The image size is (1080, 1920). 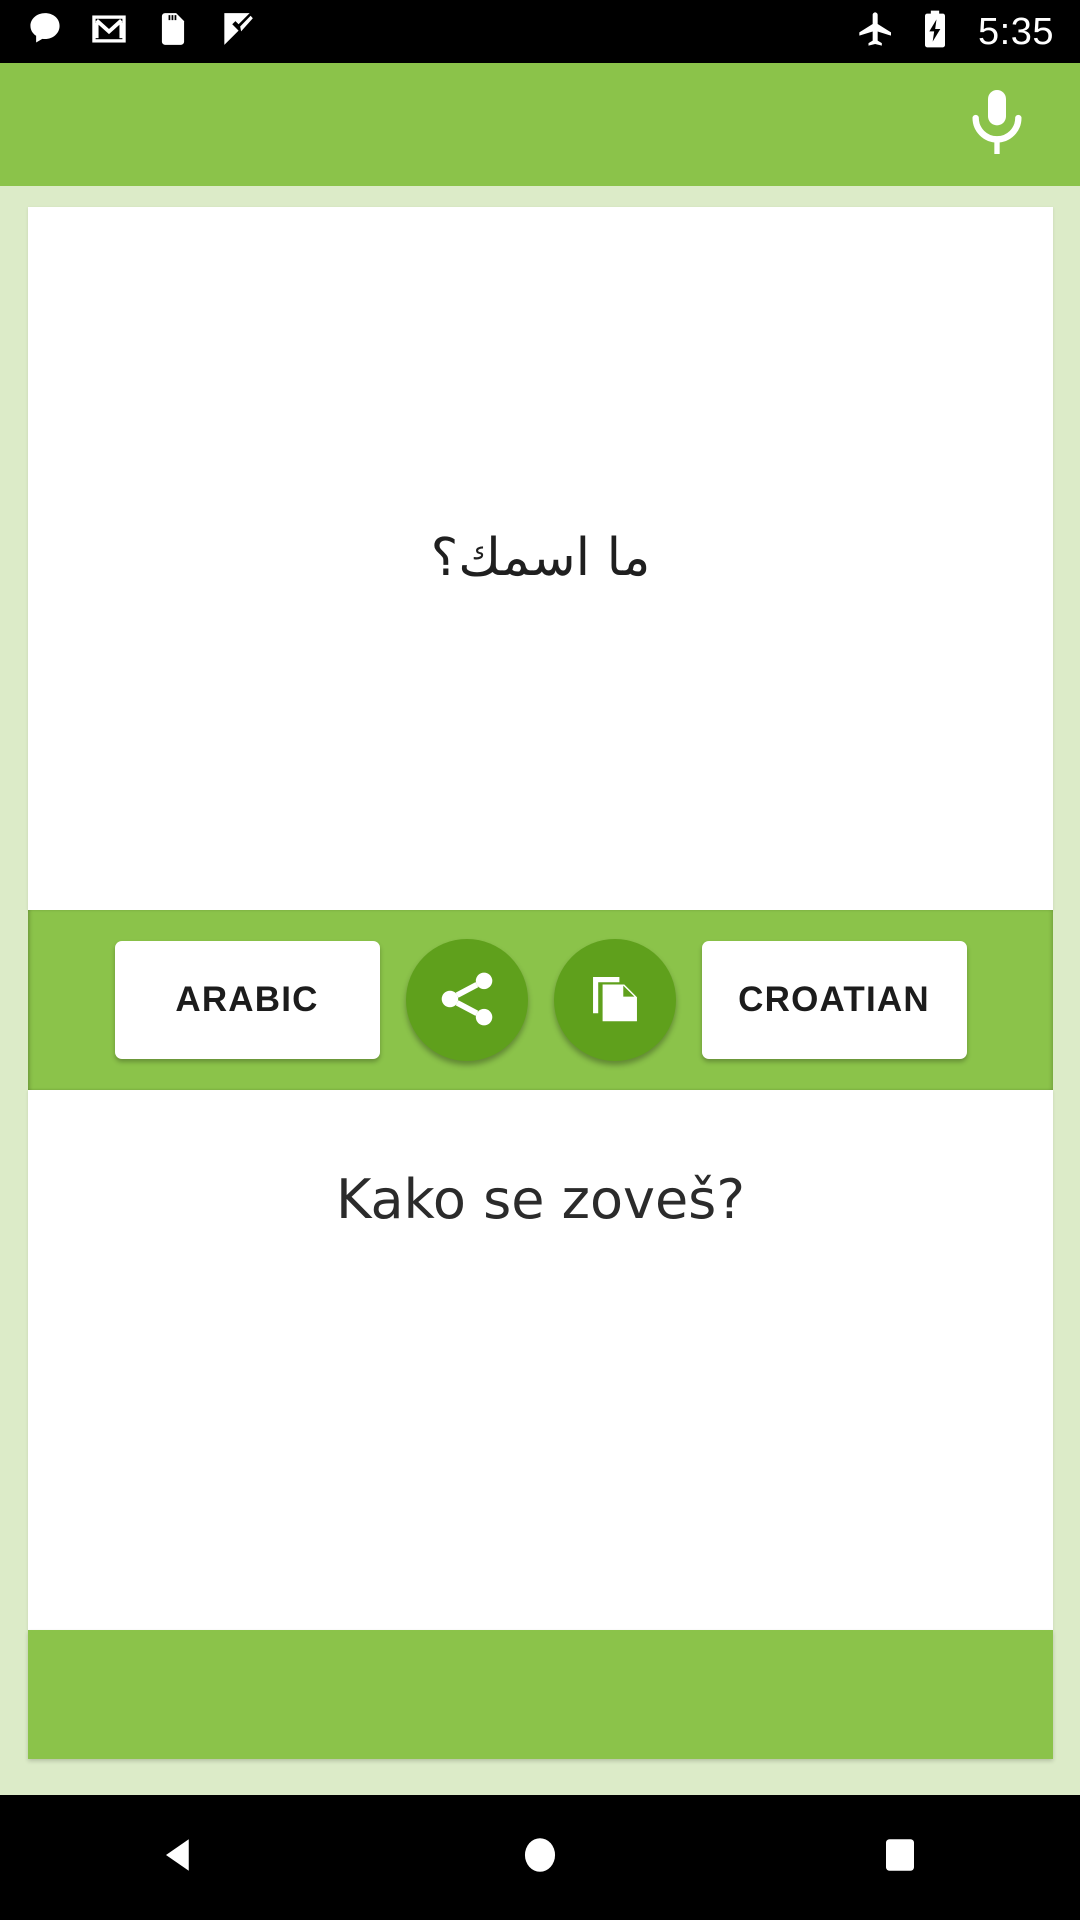 I want to click on battery-charging-icon, so click(x=935, y=31).